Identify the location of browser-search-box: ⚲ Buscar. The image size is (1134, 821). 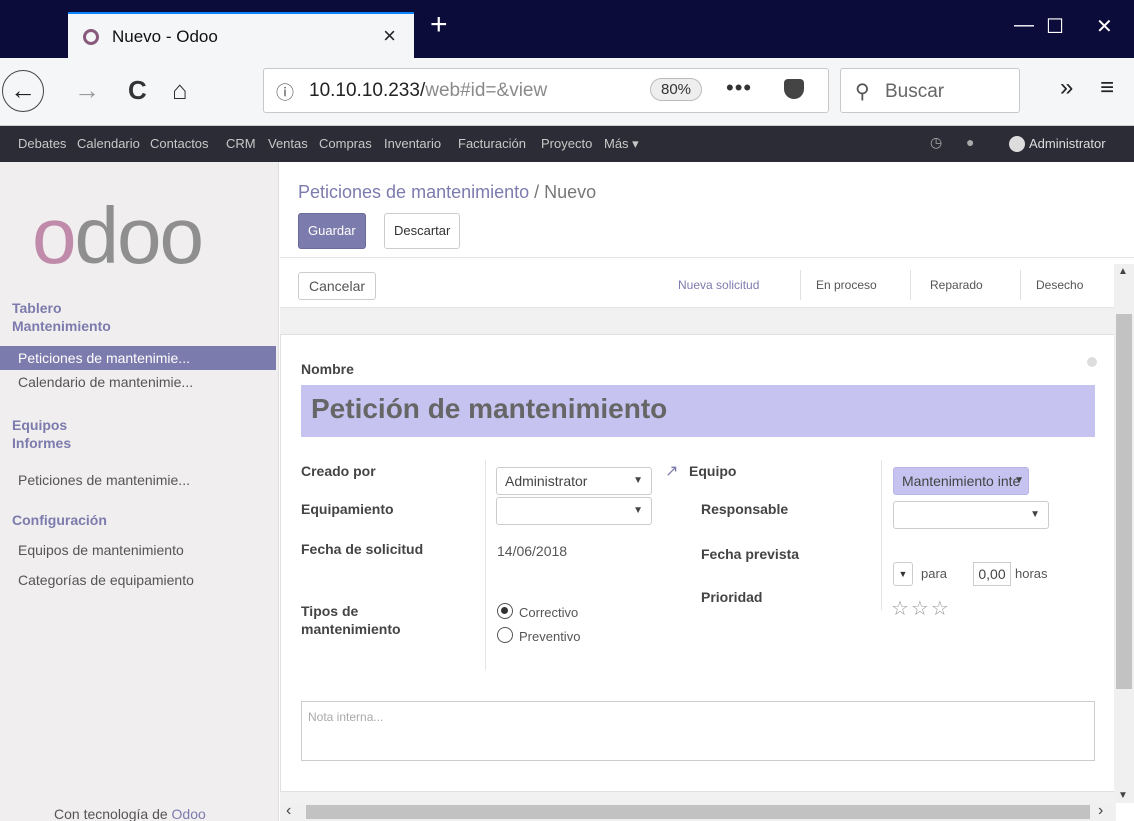
(930, 90).